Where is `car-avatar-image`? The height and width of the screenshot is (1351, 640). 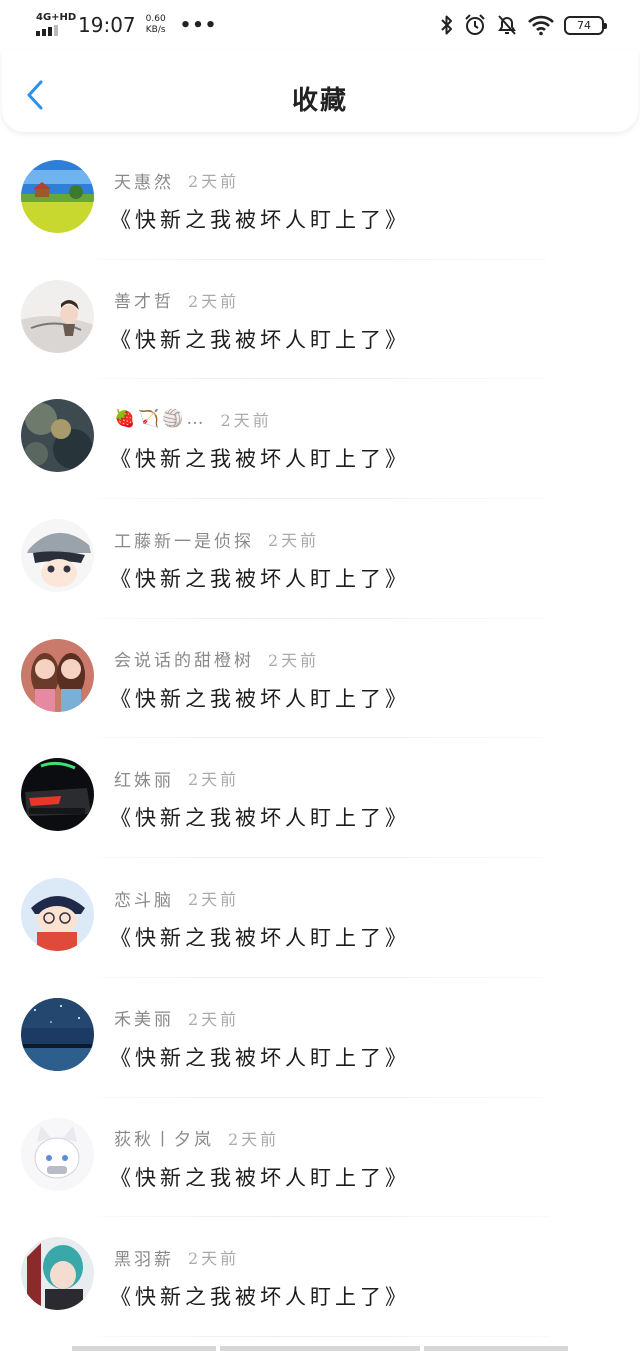 car-avatar-image is located at coordinates (57, 795).